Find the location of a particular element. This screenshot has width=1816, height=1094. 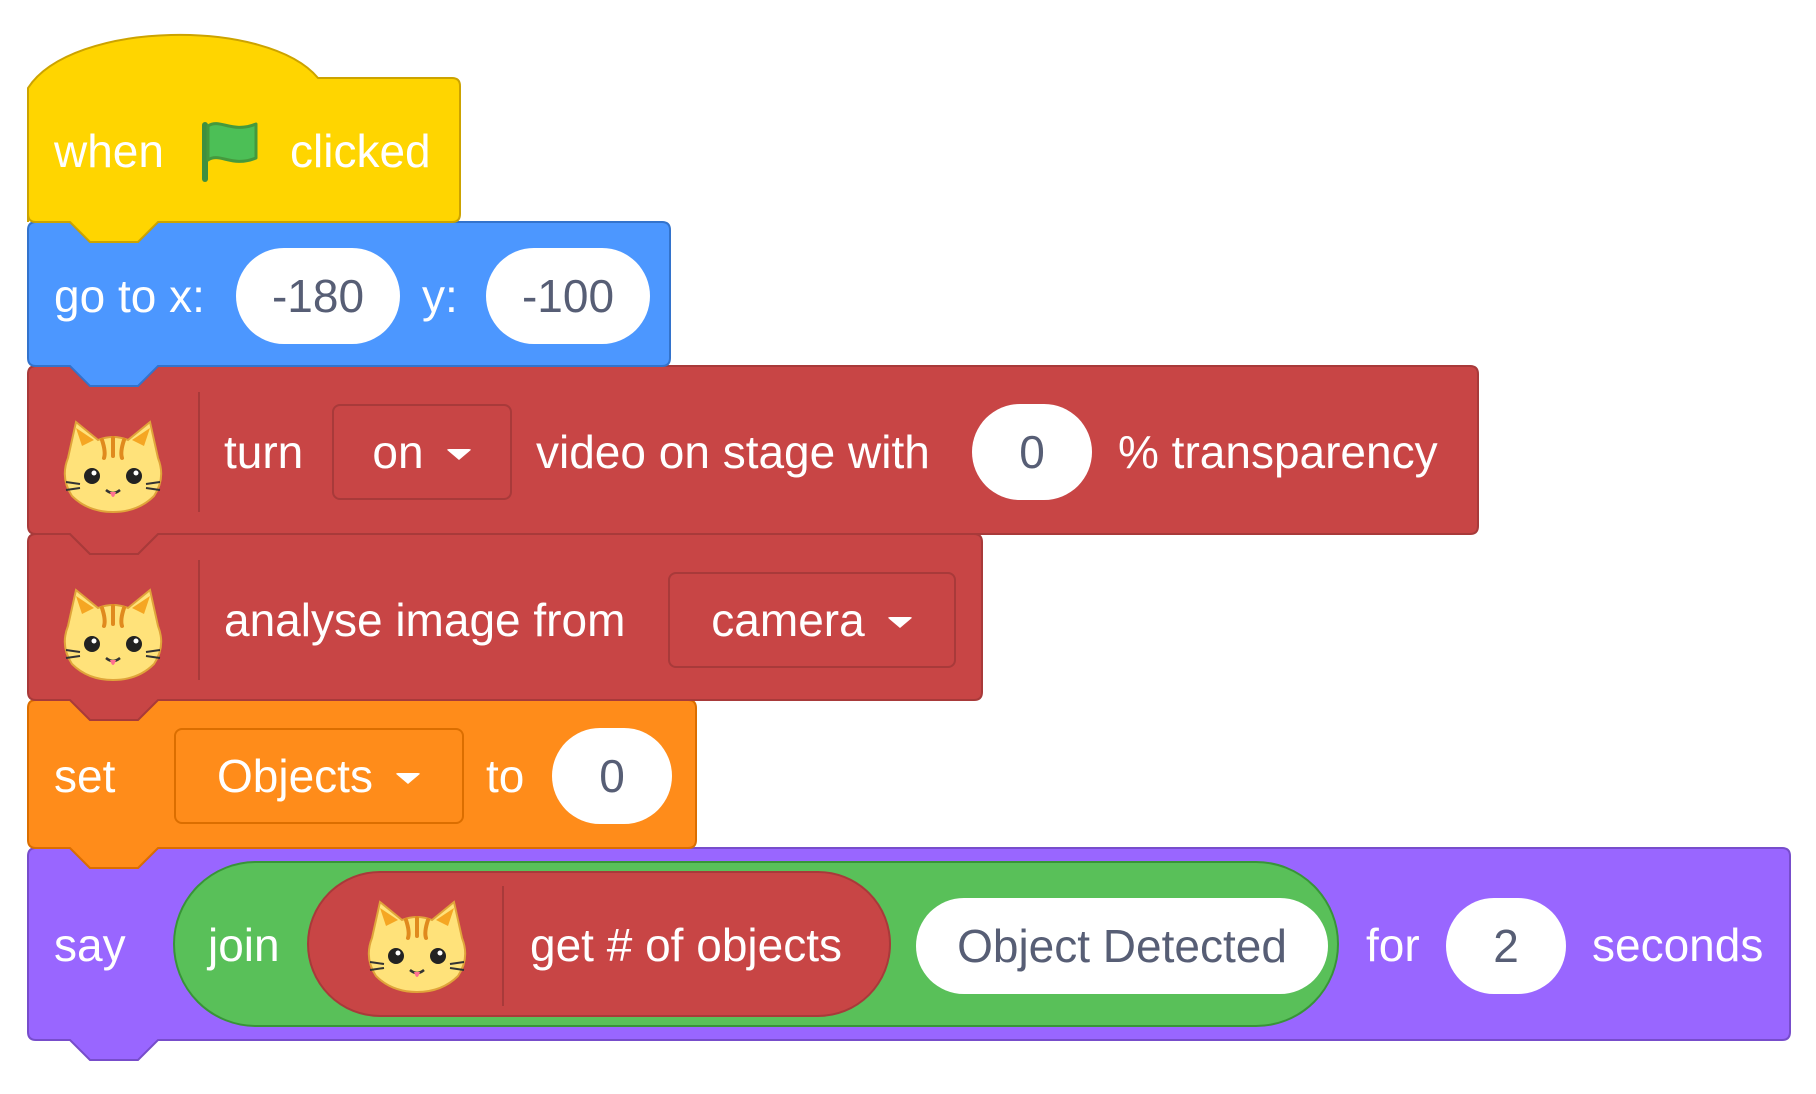

video-state-value: on is located at coordinates (398, 452).